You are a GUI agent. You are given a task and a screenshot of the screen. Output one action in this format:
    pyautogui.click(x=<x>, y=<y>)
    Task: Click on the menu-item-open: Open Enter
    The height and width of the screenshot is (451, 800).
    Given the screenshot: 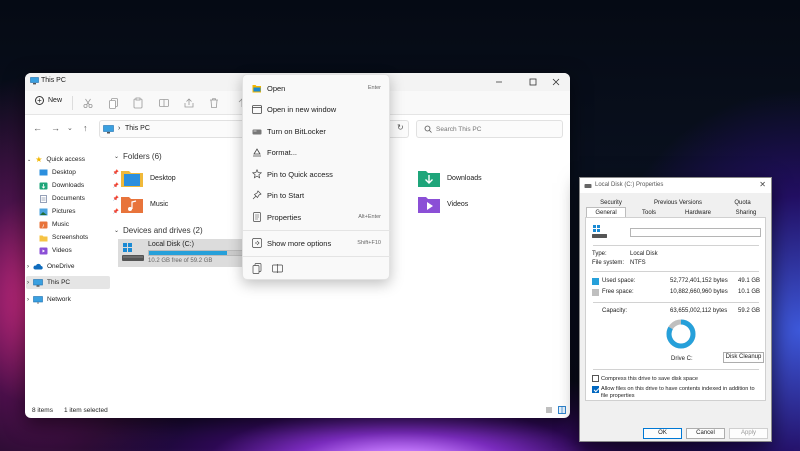 What is the action you would take?
    pyautogui.click(x=317, y=88)
    